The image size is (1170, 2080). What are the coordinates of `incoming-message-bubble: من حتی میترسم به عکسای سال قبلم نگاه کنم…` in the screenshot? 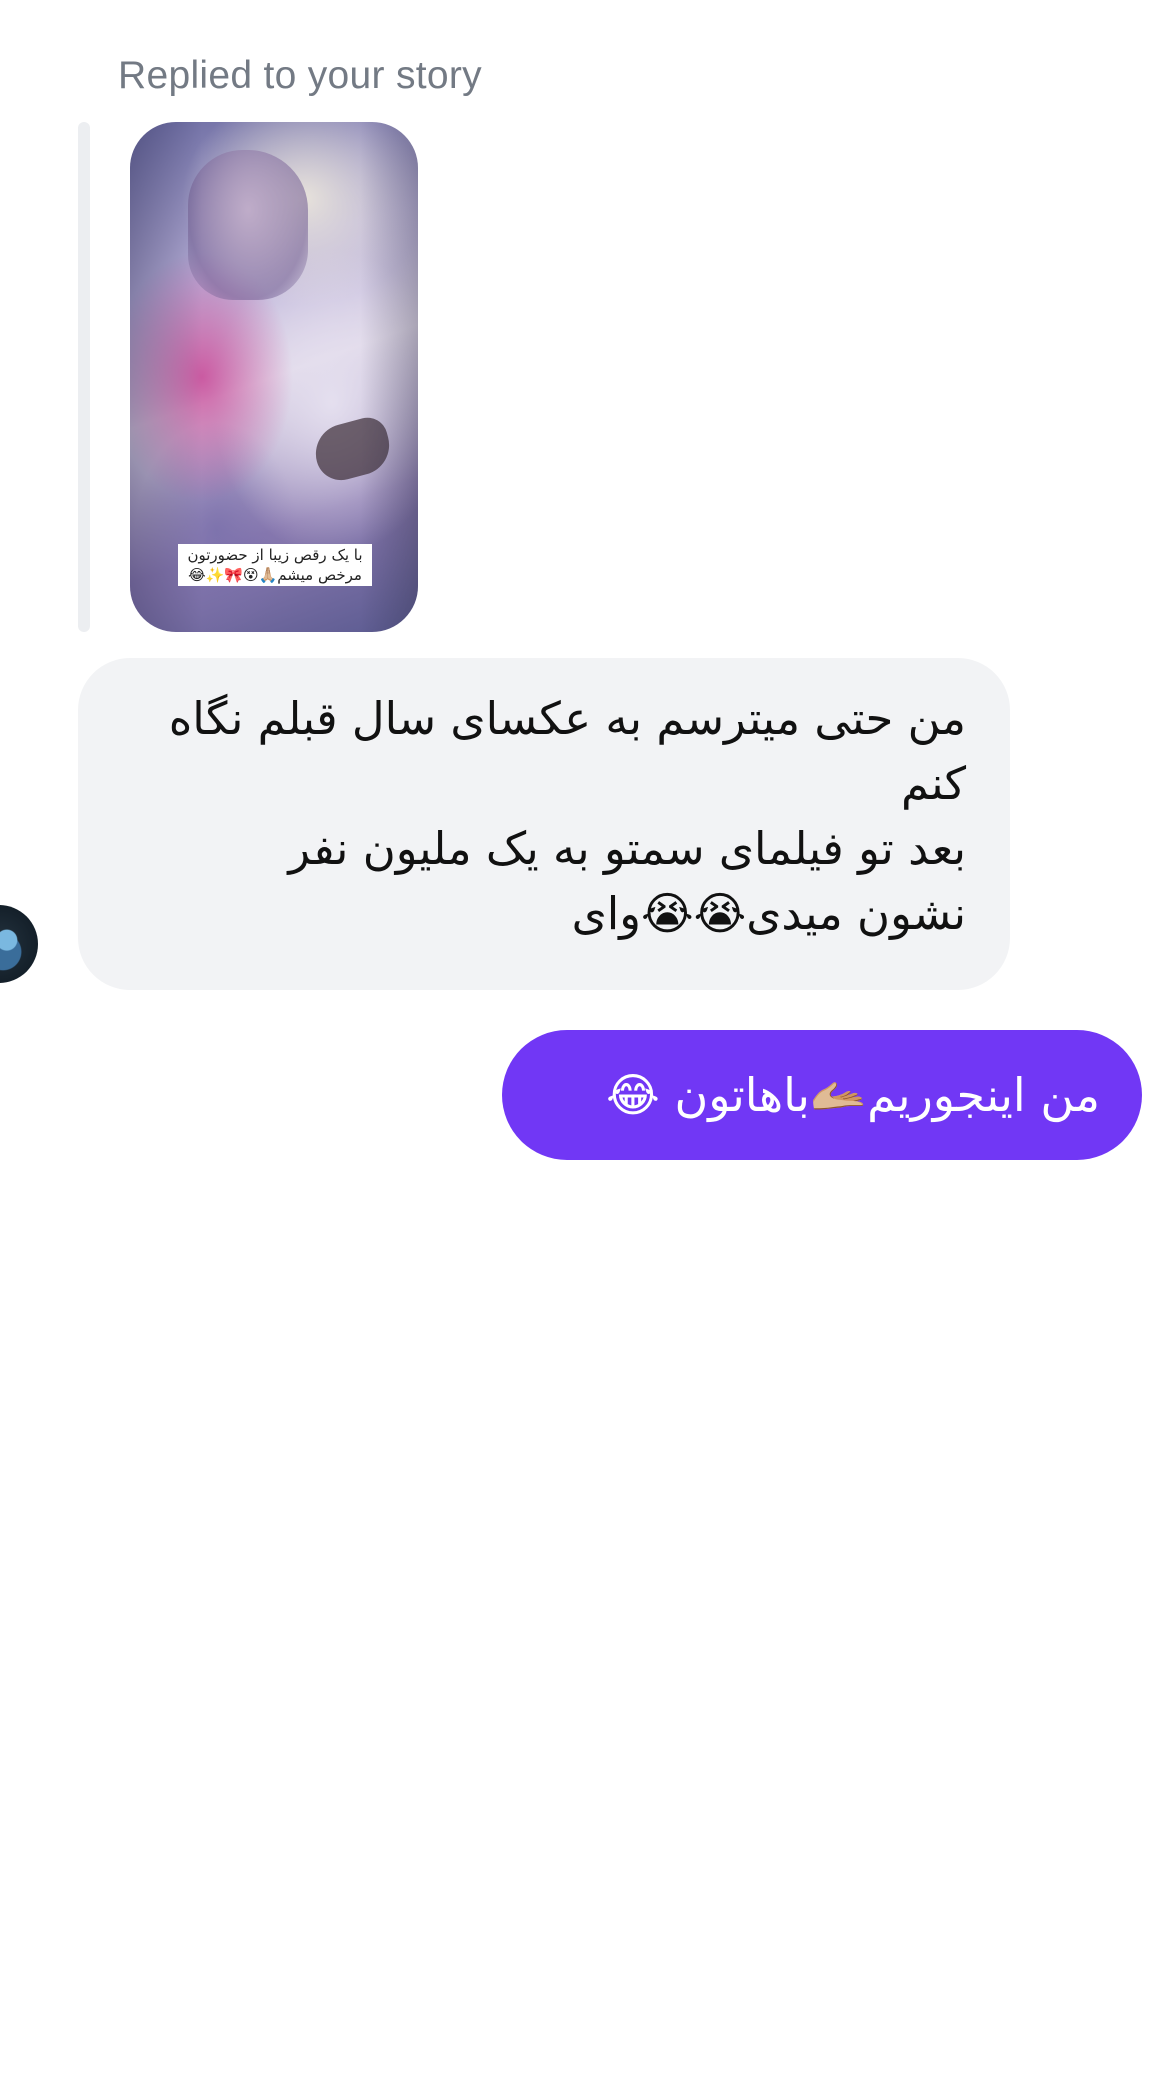 It's located at (544, 824).